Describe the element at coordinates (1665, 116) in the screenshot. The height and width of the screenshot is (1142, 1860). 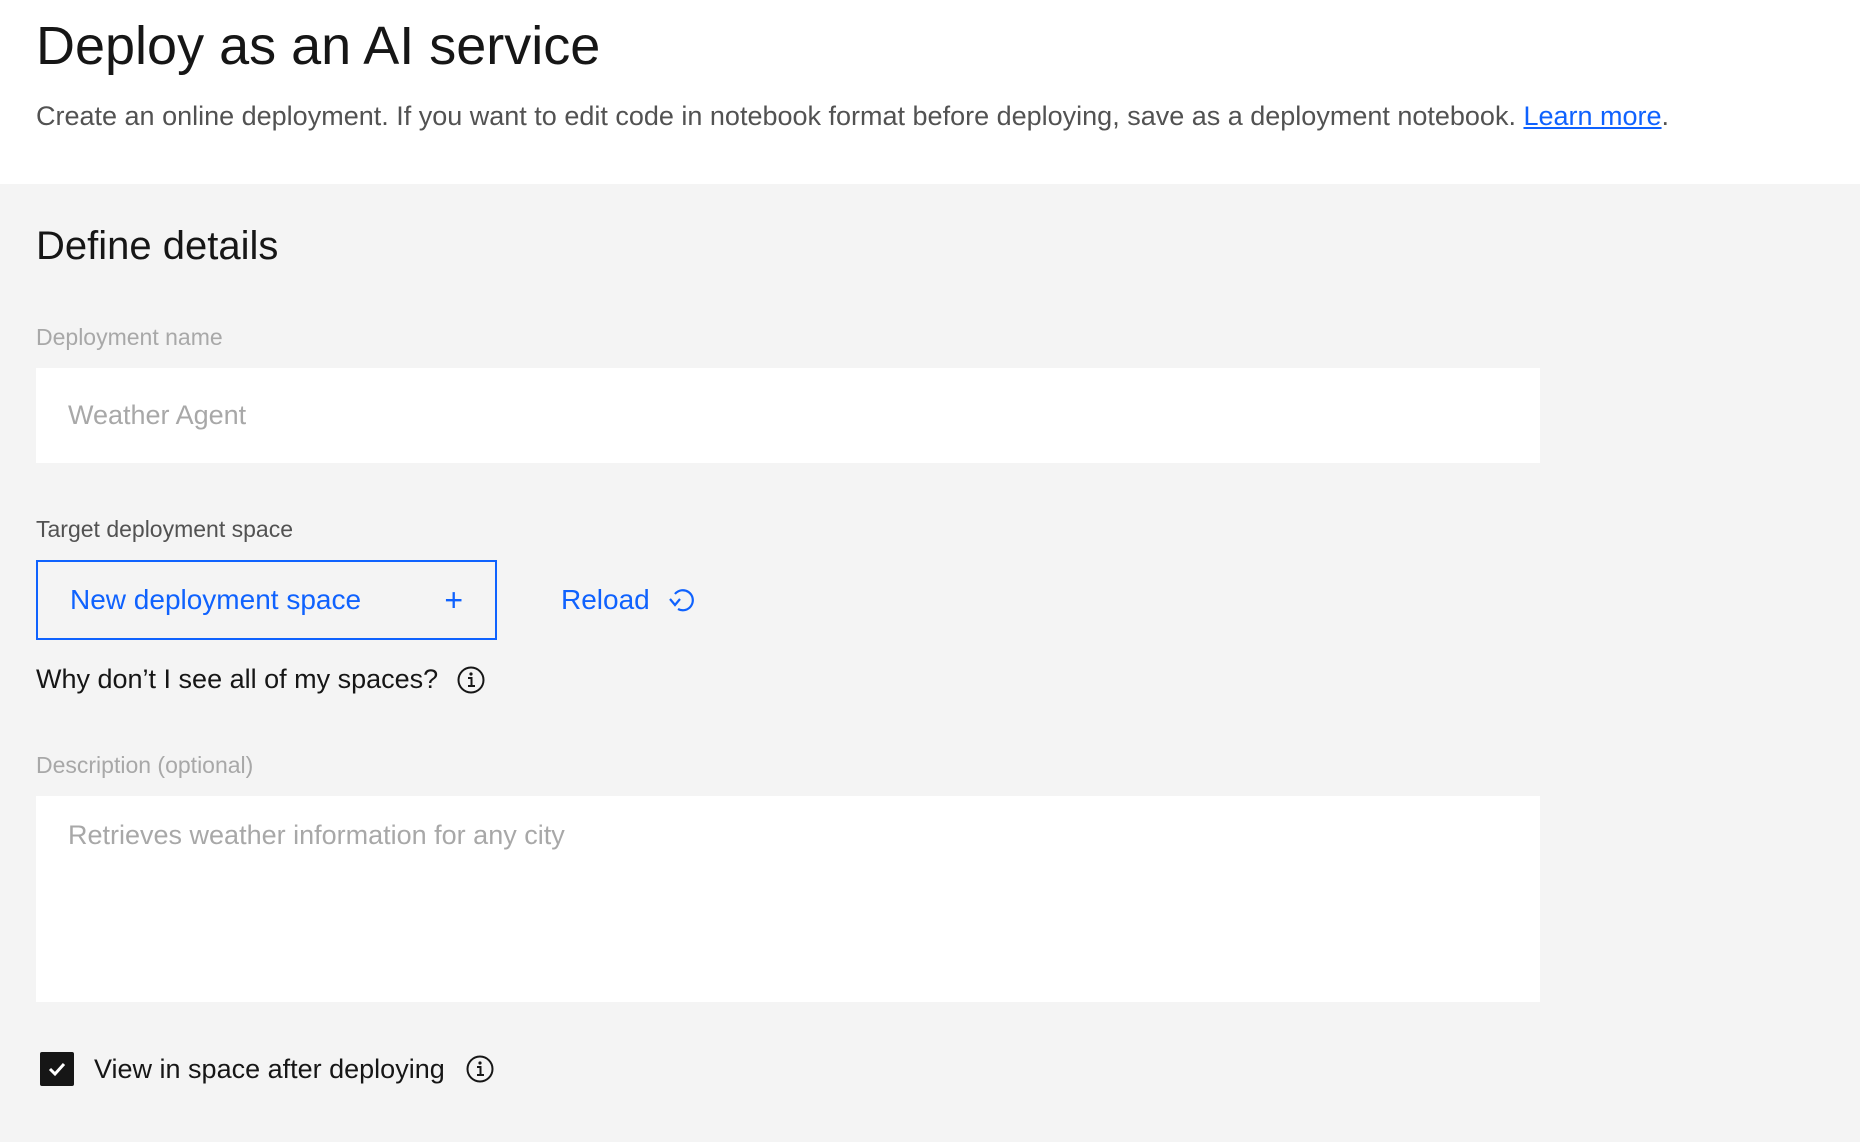
I see `subtitle-period: .` at that location.